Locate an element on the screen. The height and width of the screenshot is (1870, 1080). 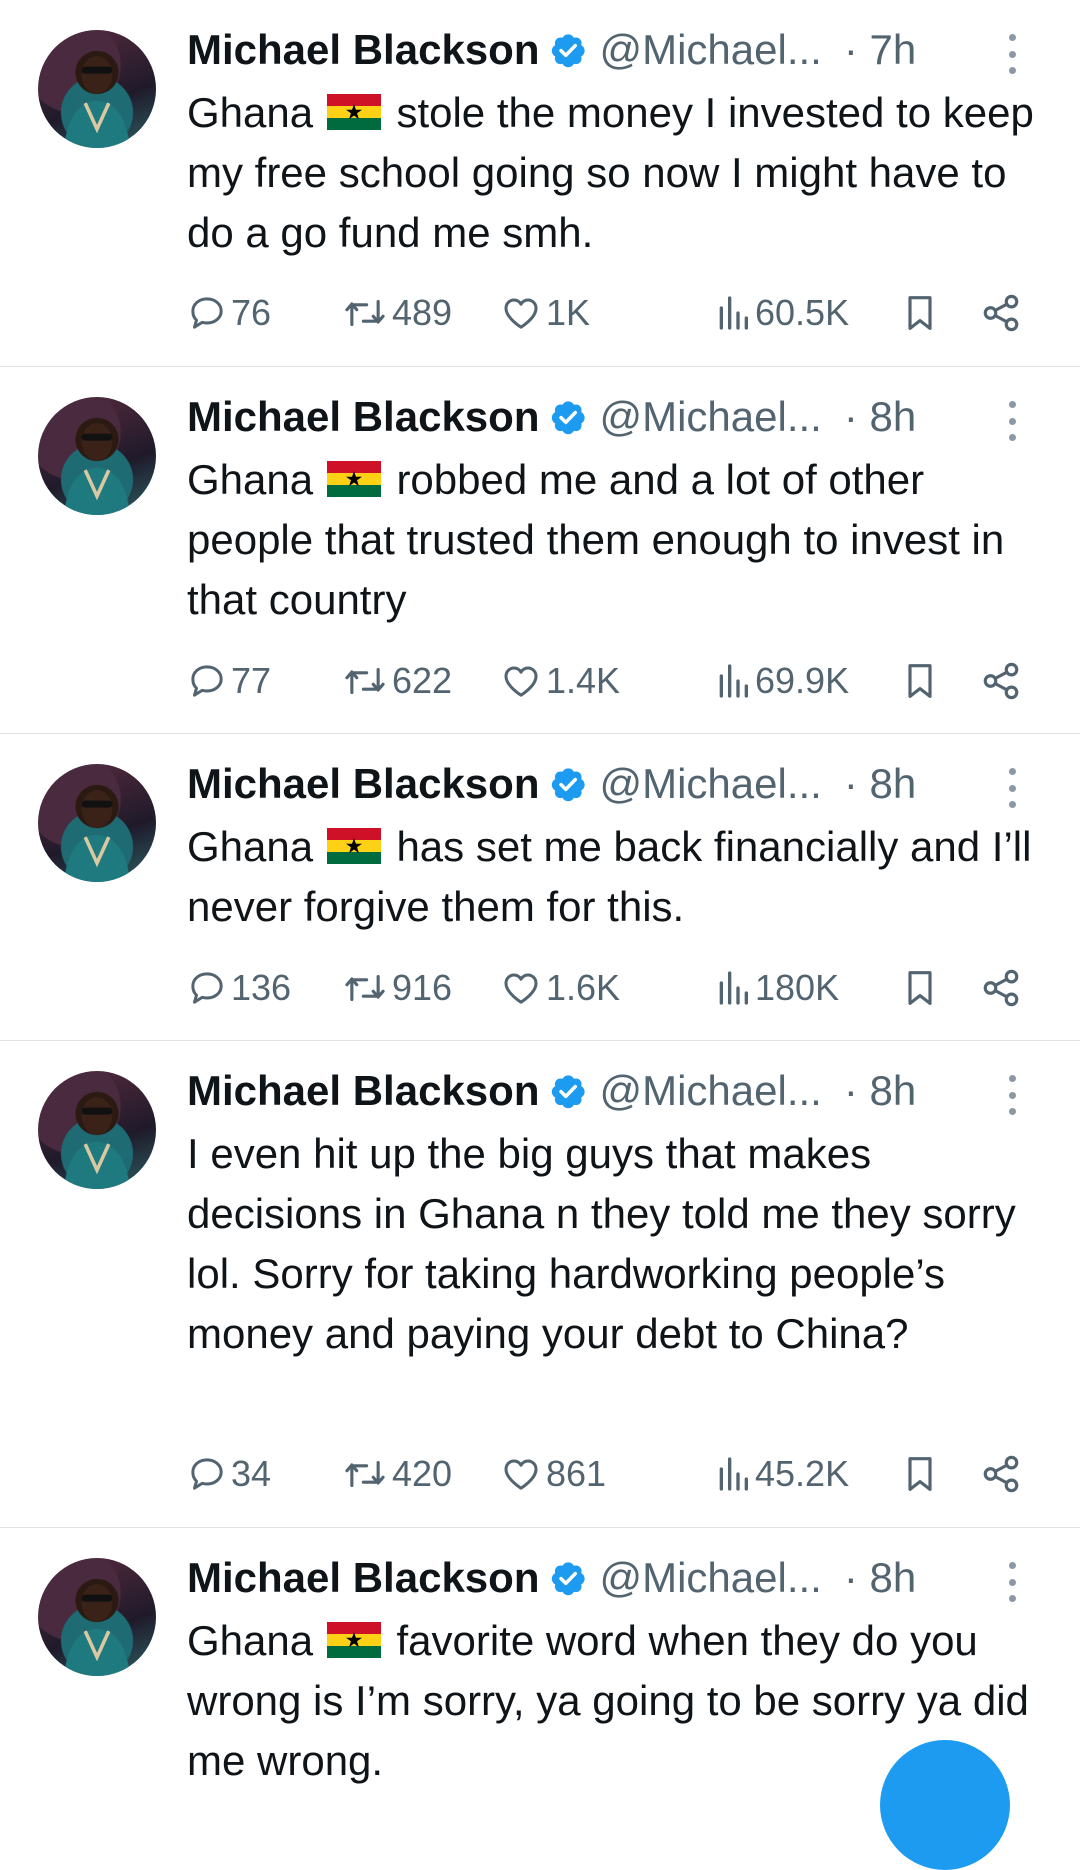
views-button: 180K is located at coordinates (777, 988).